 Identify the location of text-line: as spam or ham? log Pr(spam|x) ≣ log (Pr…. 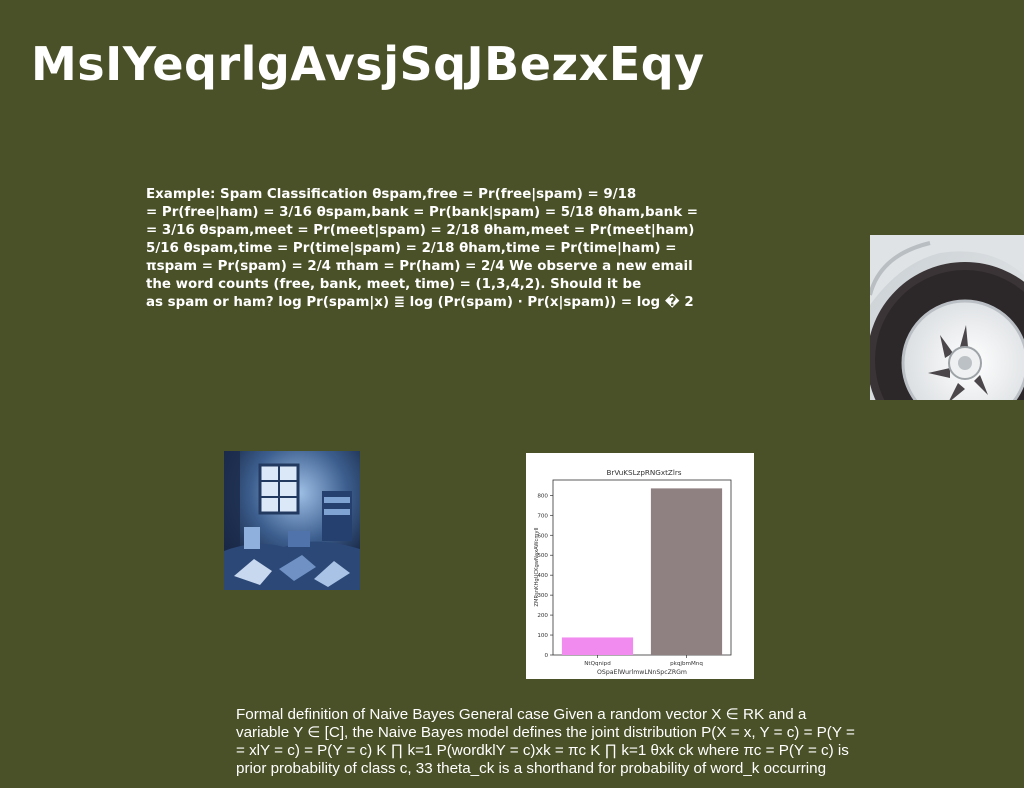
(420, 302).